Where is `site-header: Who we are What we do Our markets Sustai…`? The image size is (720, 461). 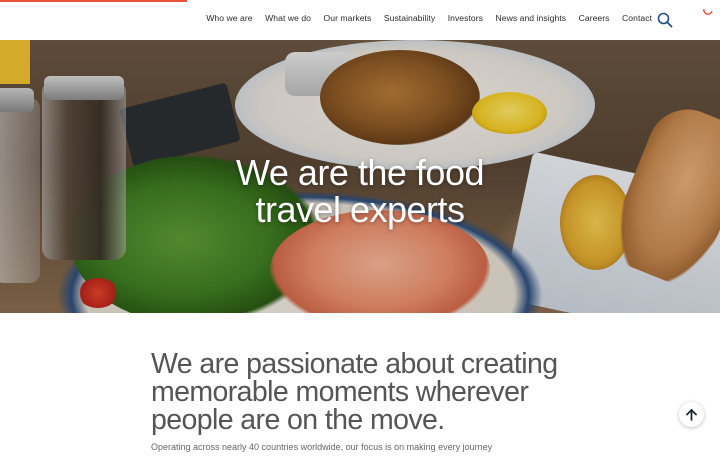
site-header: Who we are What we do Our markets Sustai… is located at coordinates (360, 20).